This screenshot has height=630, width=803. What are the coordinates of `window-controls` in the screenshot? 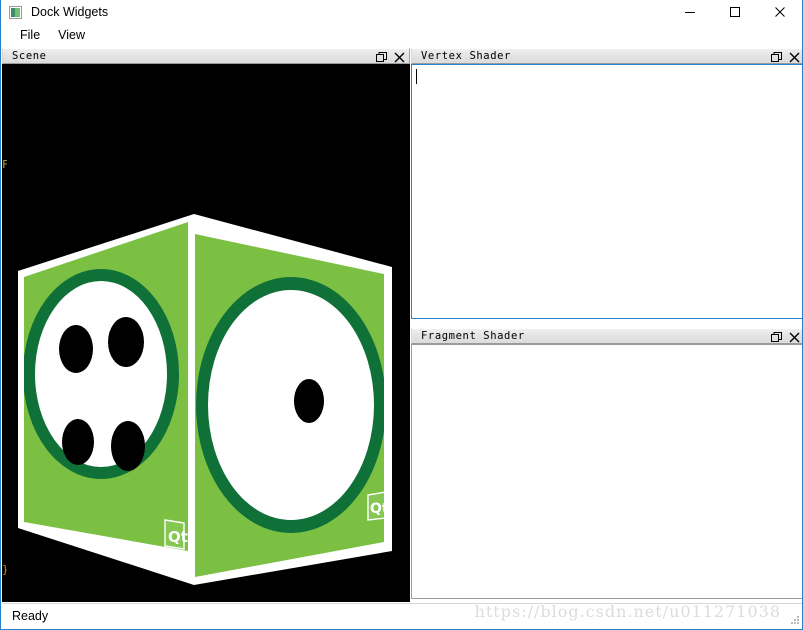 It's located at (734, 12).